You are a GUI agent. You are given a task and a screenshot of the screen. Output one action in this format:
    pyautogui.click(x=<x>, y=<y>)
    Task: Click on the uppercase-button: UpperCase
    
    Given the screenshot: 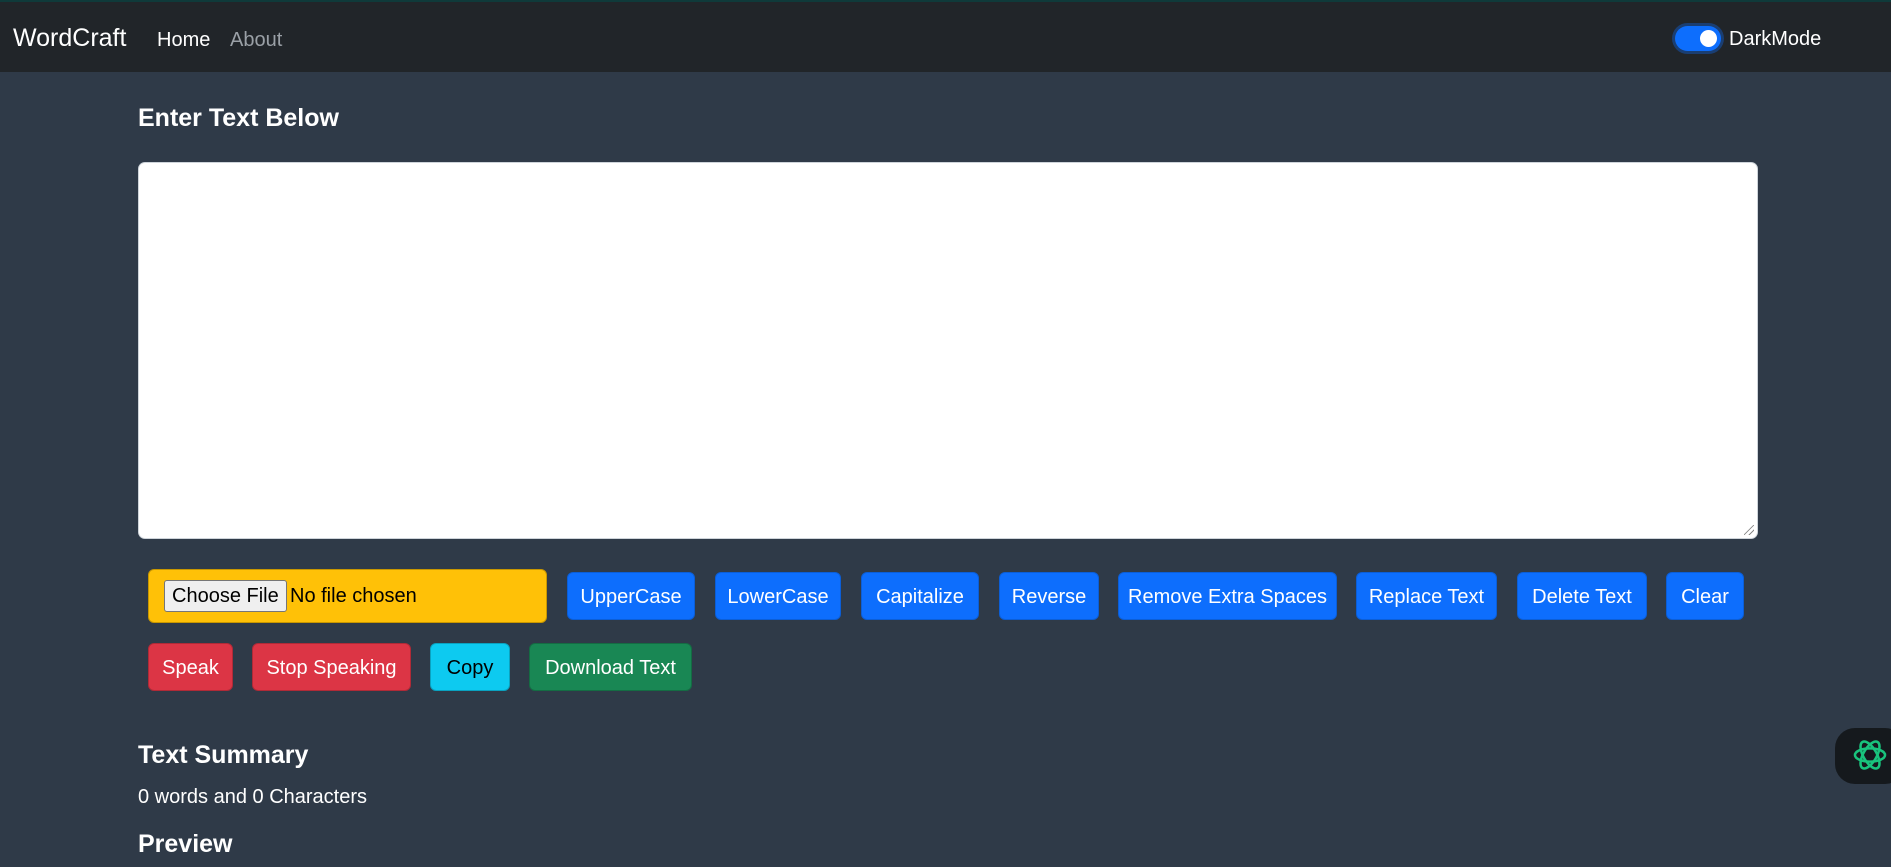 What is the action you would take?
    pyautogui.click(x=631, y=596)
    